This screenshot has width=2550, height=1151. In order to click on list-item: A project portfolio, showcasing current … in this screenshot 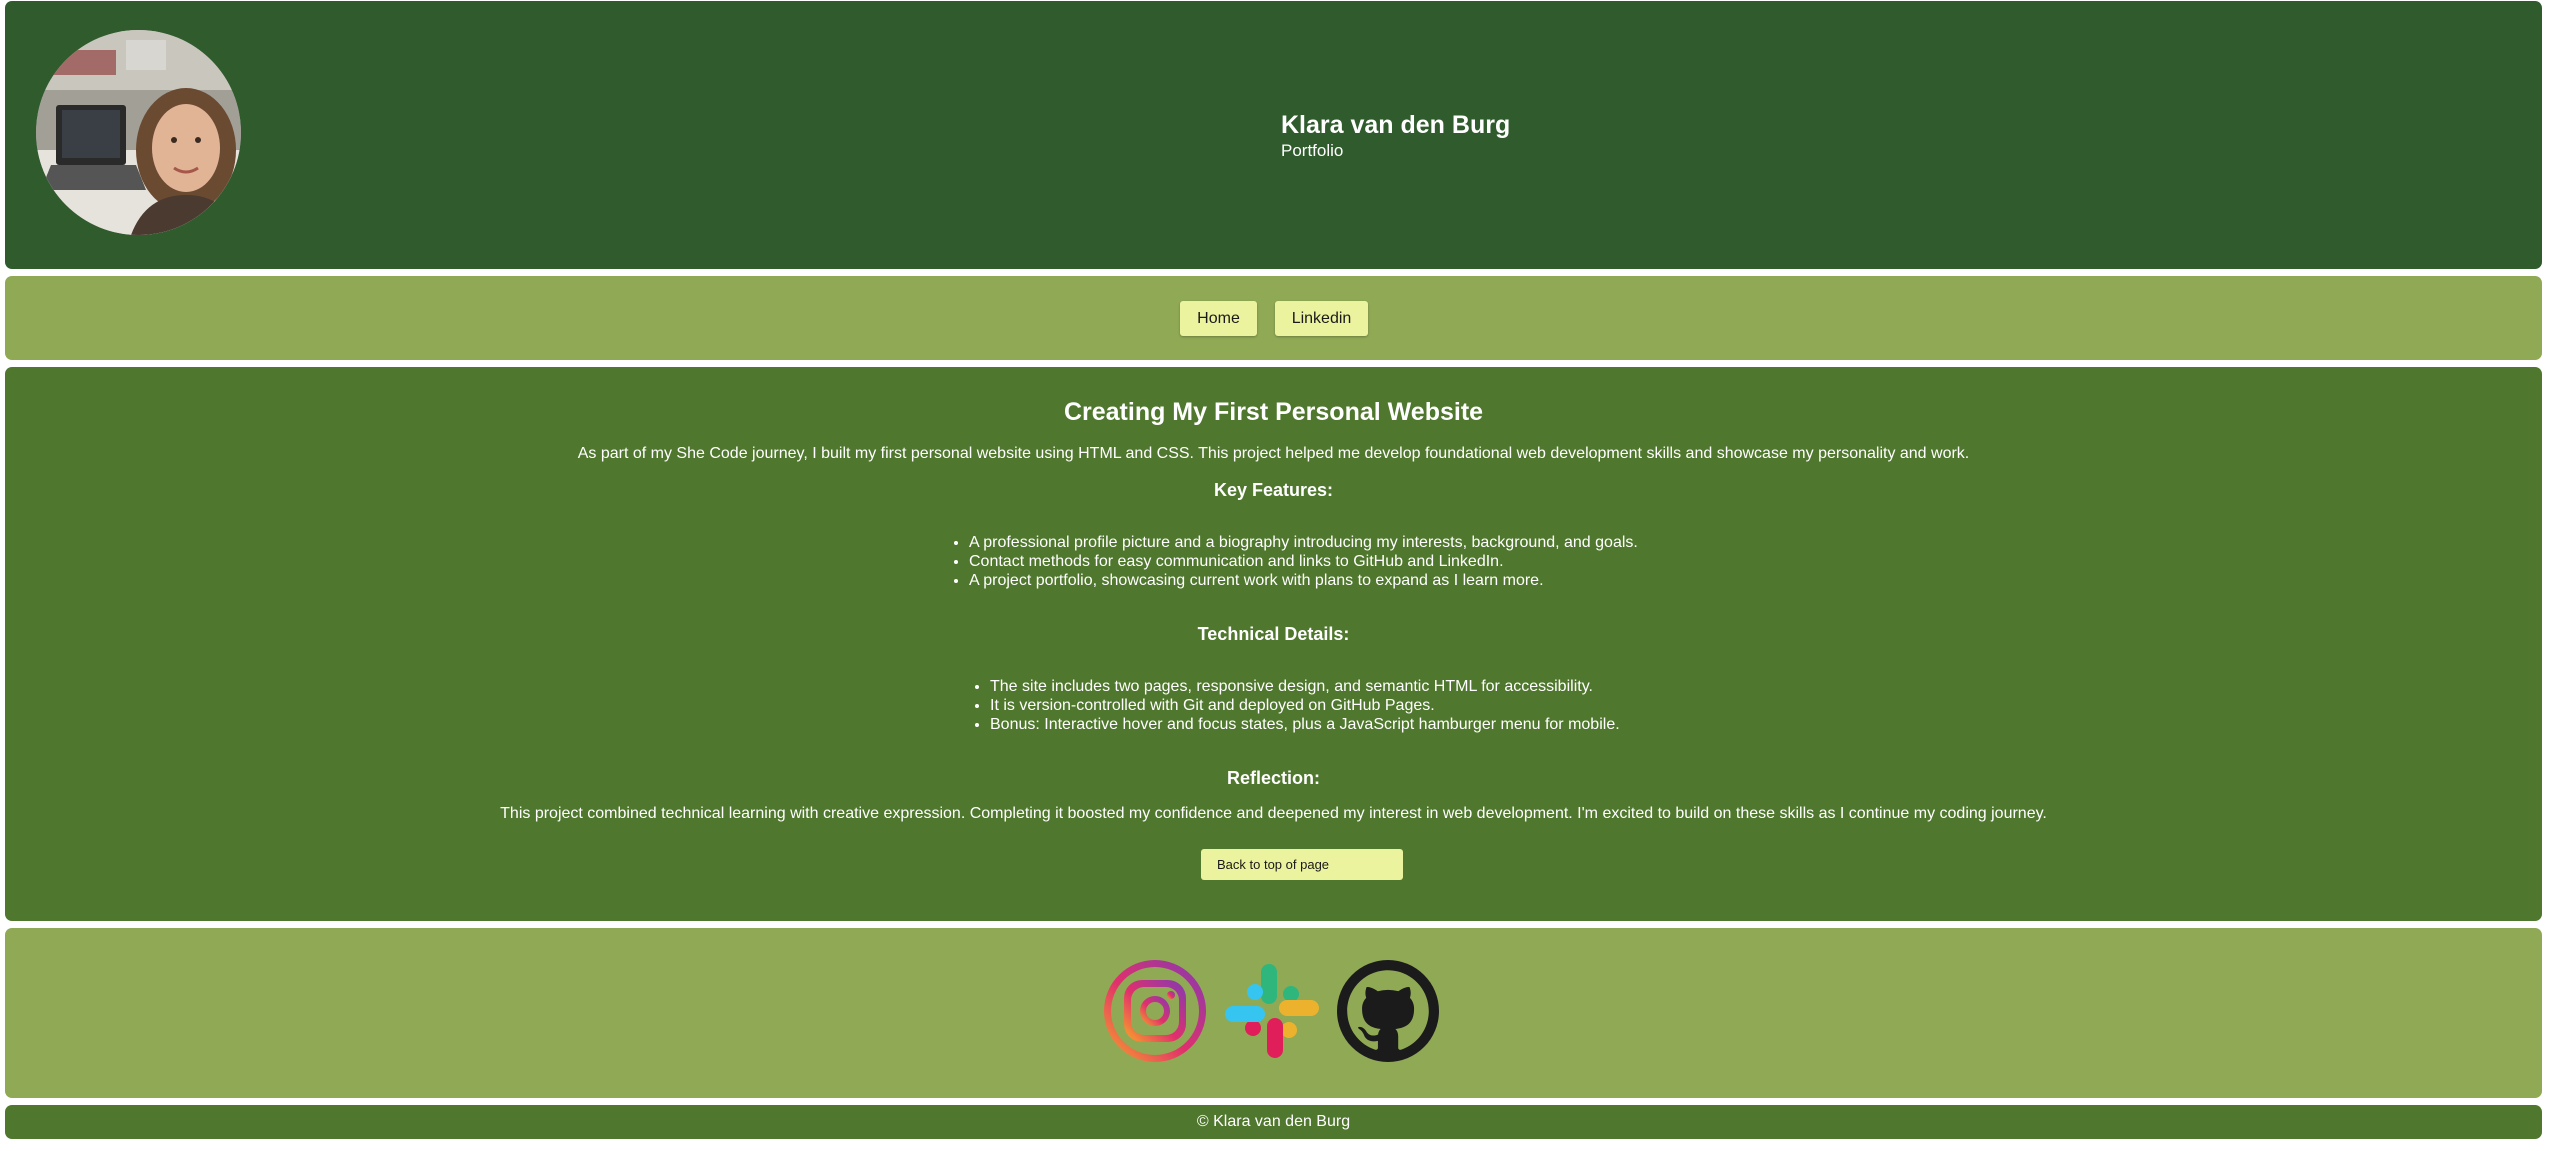, I will do `click(1303, 580)`.